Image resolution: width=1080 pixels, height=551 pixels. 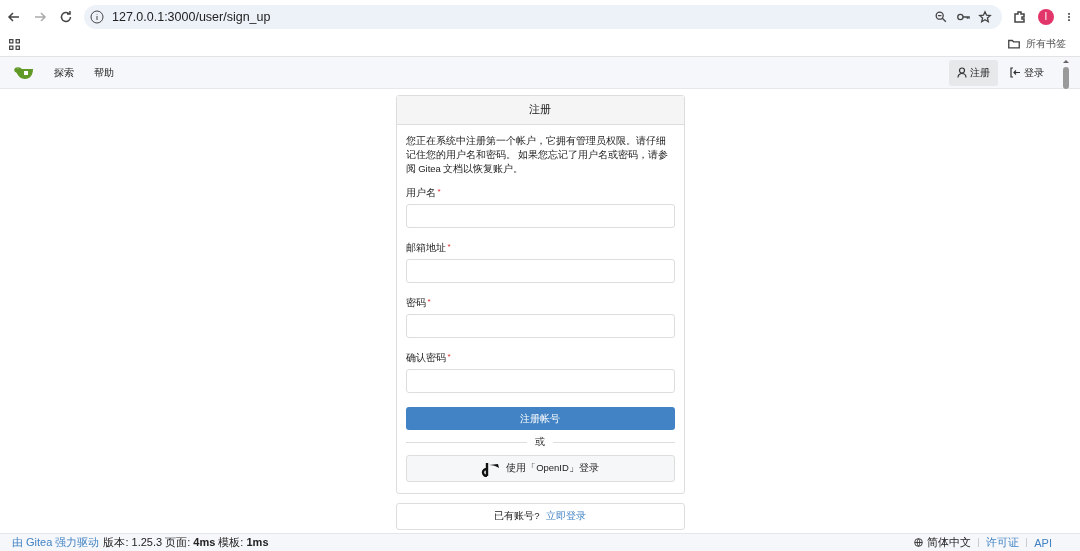 I want to click on teacup-logo, so click(x=25, y=72).